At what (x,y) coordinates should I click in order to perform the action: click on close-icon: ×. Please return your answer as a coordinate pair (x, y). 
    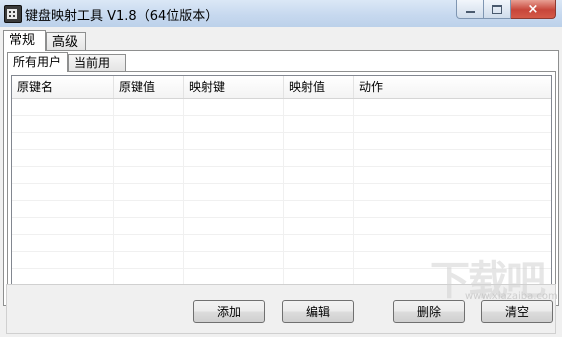
    Looking at the image, I should click on (533, 9).